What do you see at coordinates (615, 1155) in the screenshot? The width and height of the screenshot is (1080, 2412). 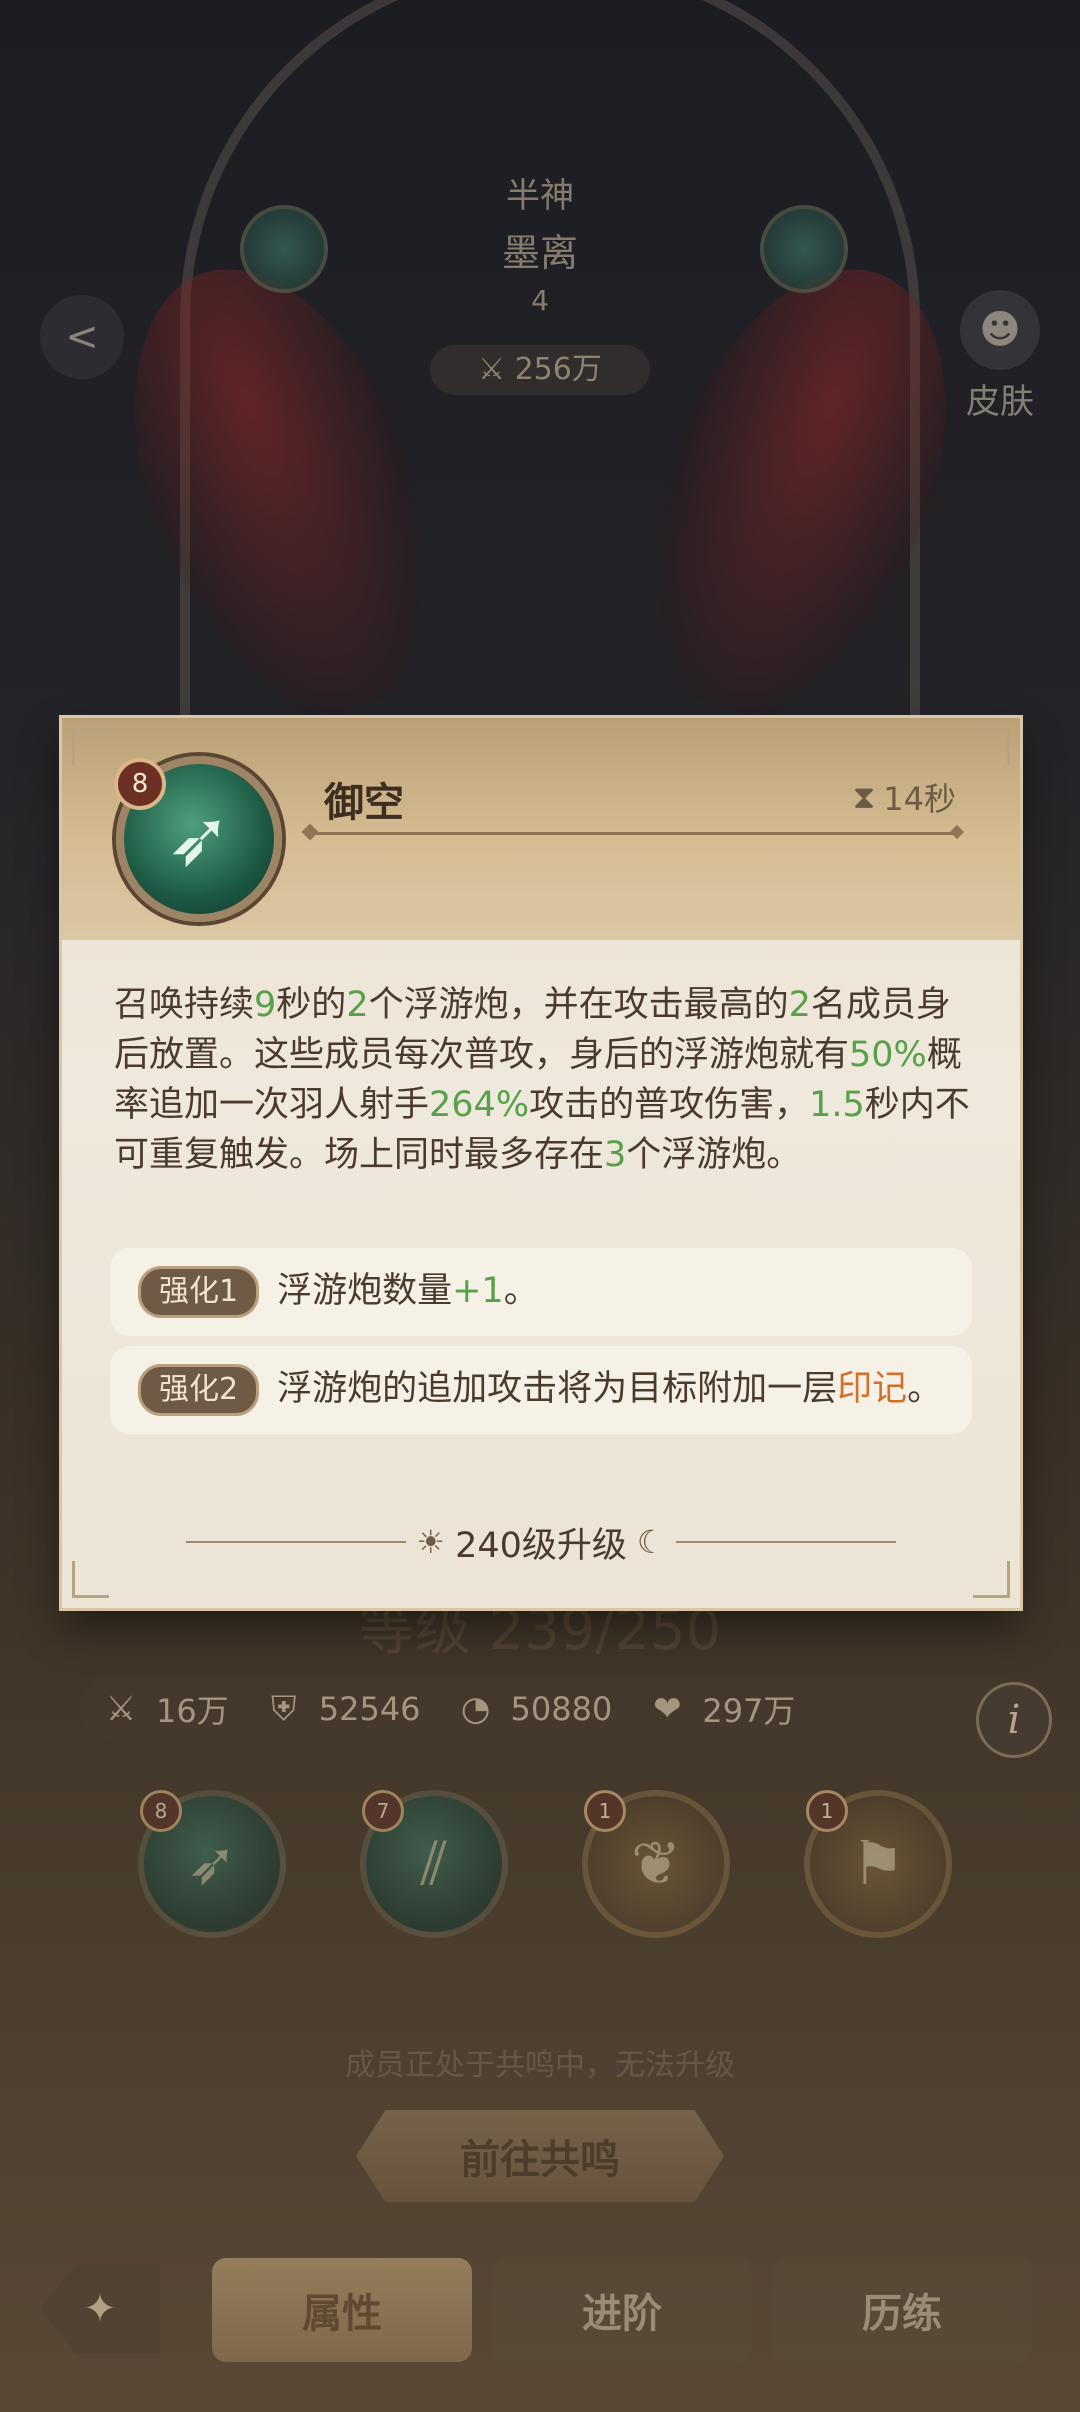 I see `desc-number: 3` at bounding box center [615, 1155].